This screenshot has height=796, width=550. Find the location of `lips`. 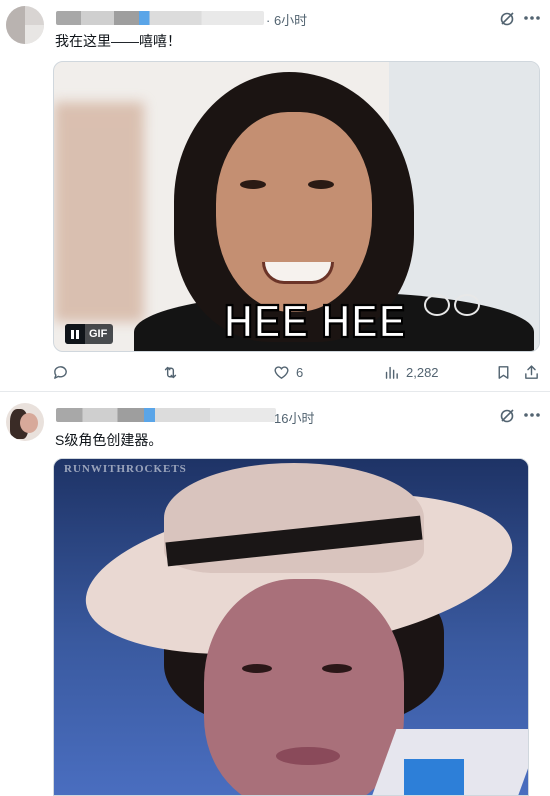

lips is located at coordinates (308, 756).